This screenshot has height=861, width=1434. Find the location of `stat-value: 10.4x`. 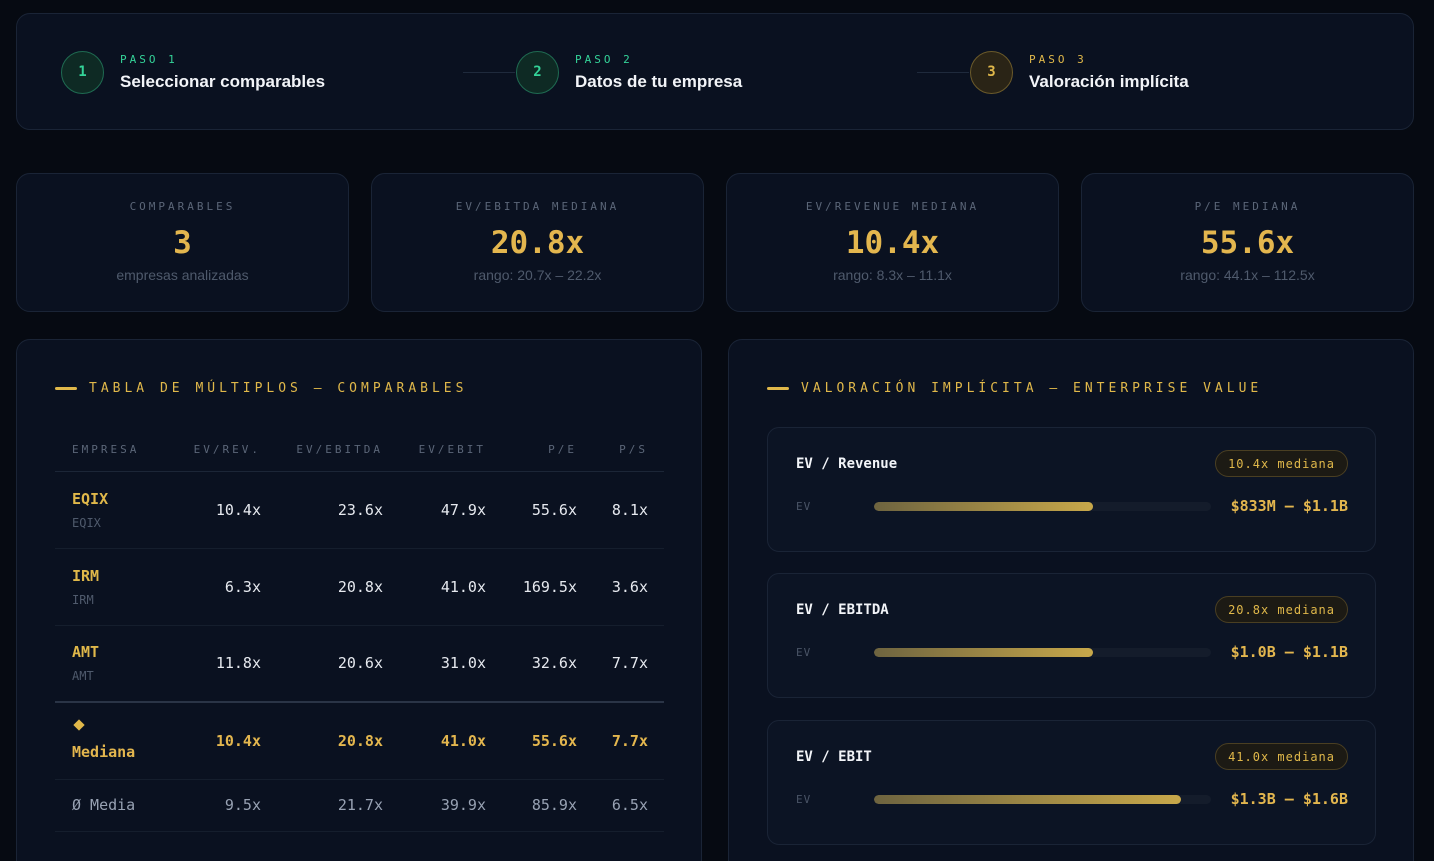

stat-value: 10.4x is located at coordinates (892, 243).